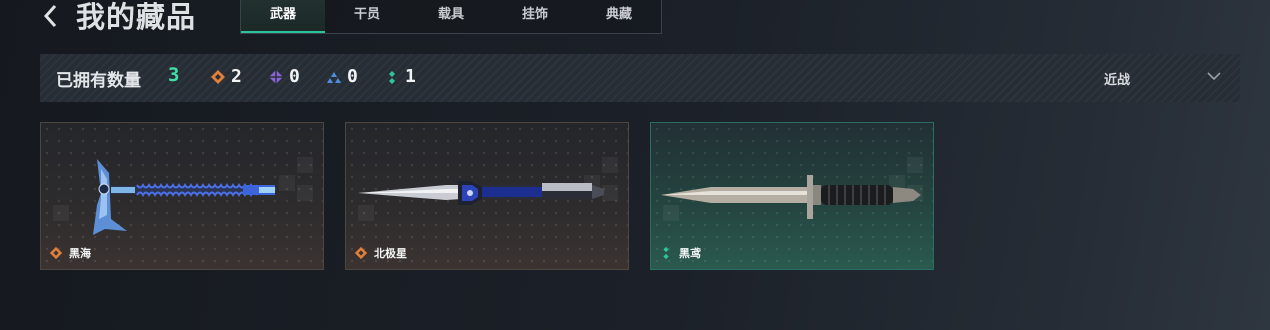  Describe the element at coordinates (487, 196) in the screenshot. I see `item-card-beijixing: 北极星` at that location.